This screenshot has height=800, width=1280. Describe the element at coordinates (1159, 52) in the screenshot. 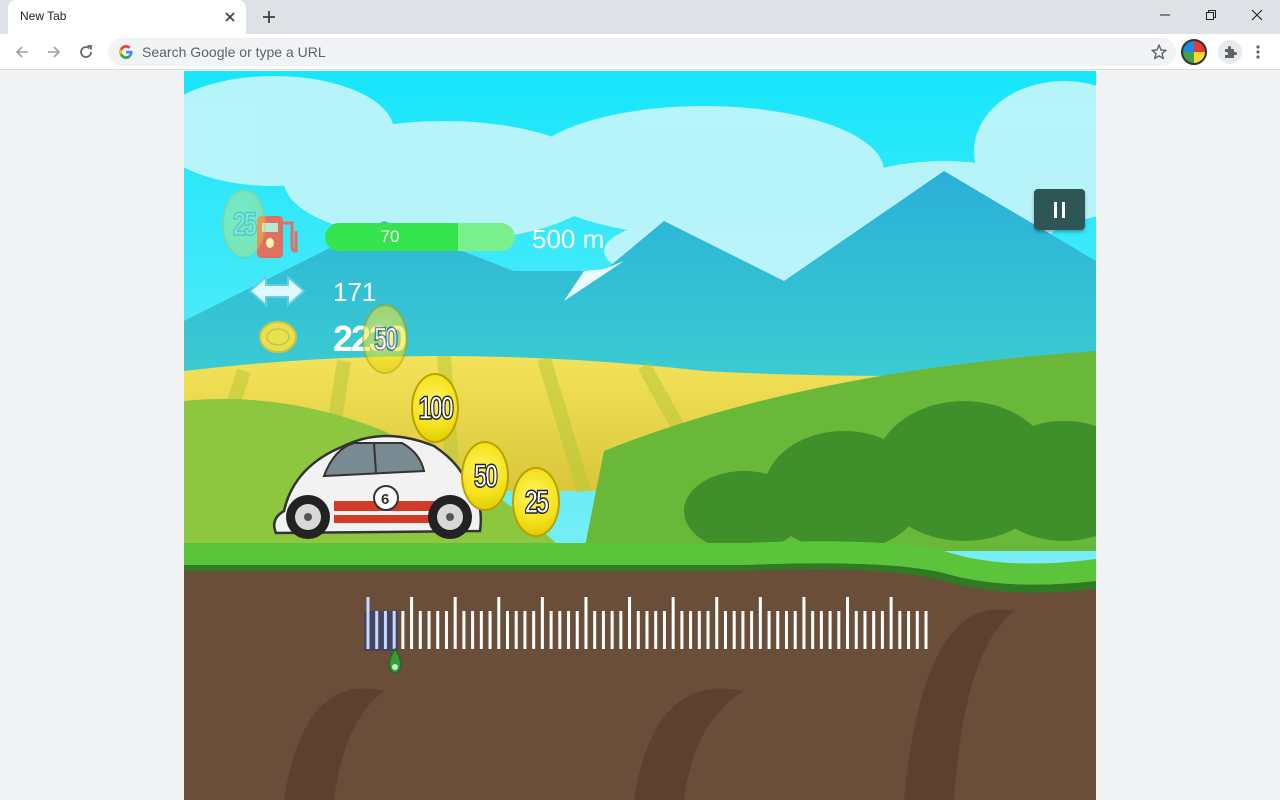

I see `bookmark-star-icon` at that location.